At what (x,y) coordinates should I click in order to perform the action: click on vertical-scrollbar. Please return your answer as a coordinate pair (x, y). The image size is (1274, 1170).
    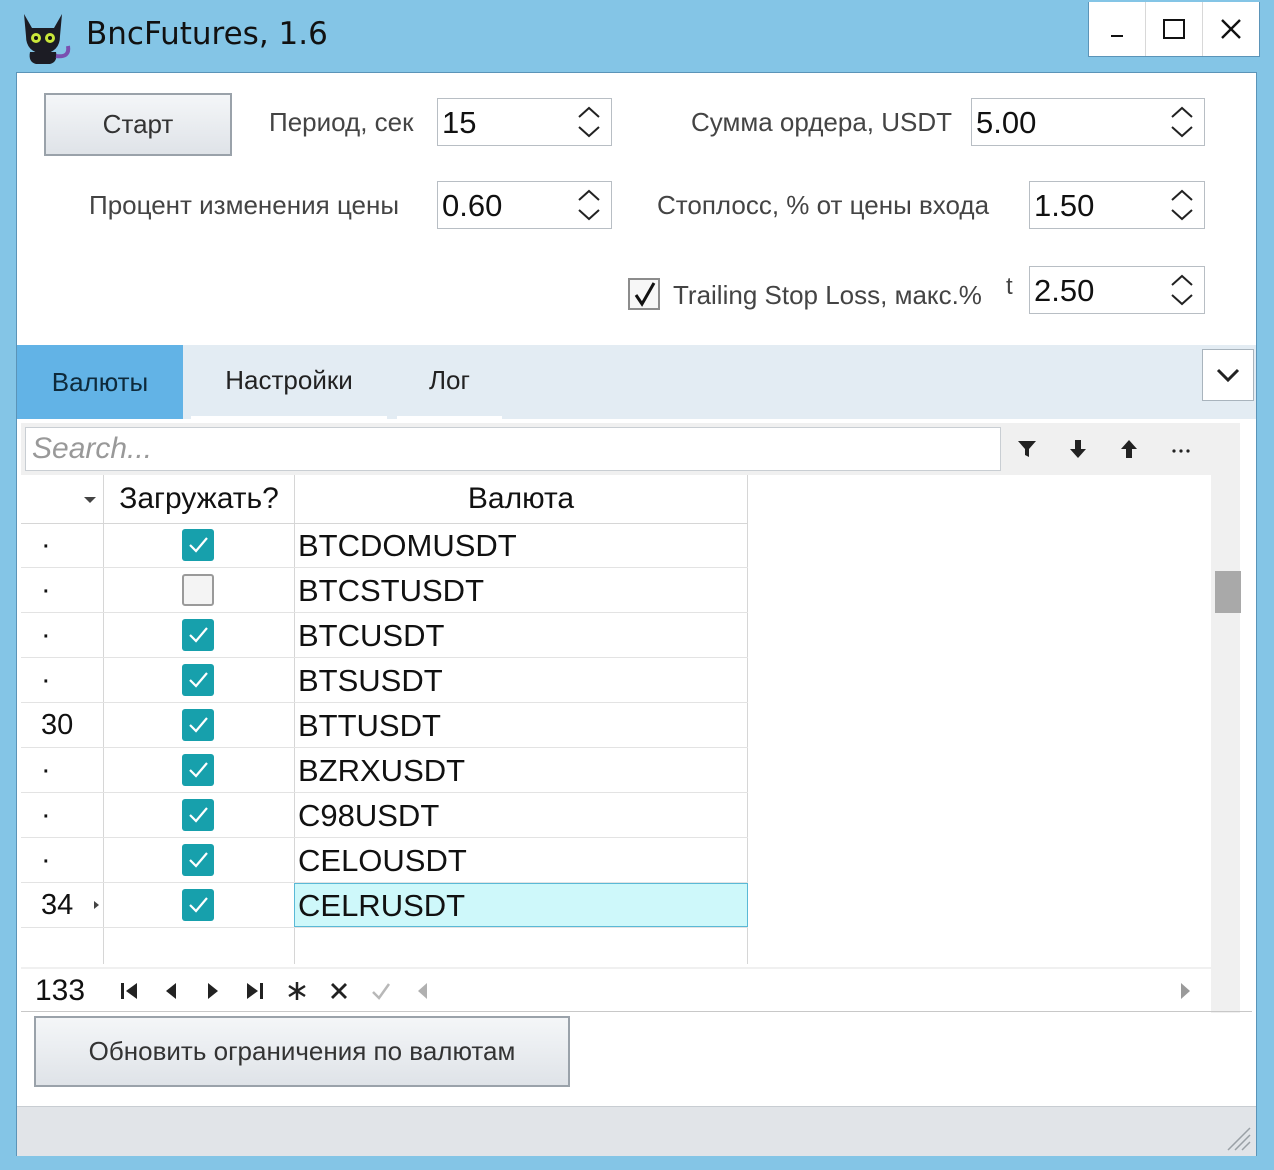
    Looking at the image, I should click on (1226, 721).